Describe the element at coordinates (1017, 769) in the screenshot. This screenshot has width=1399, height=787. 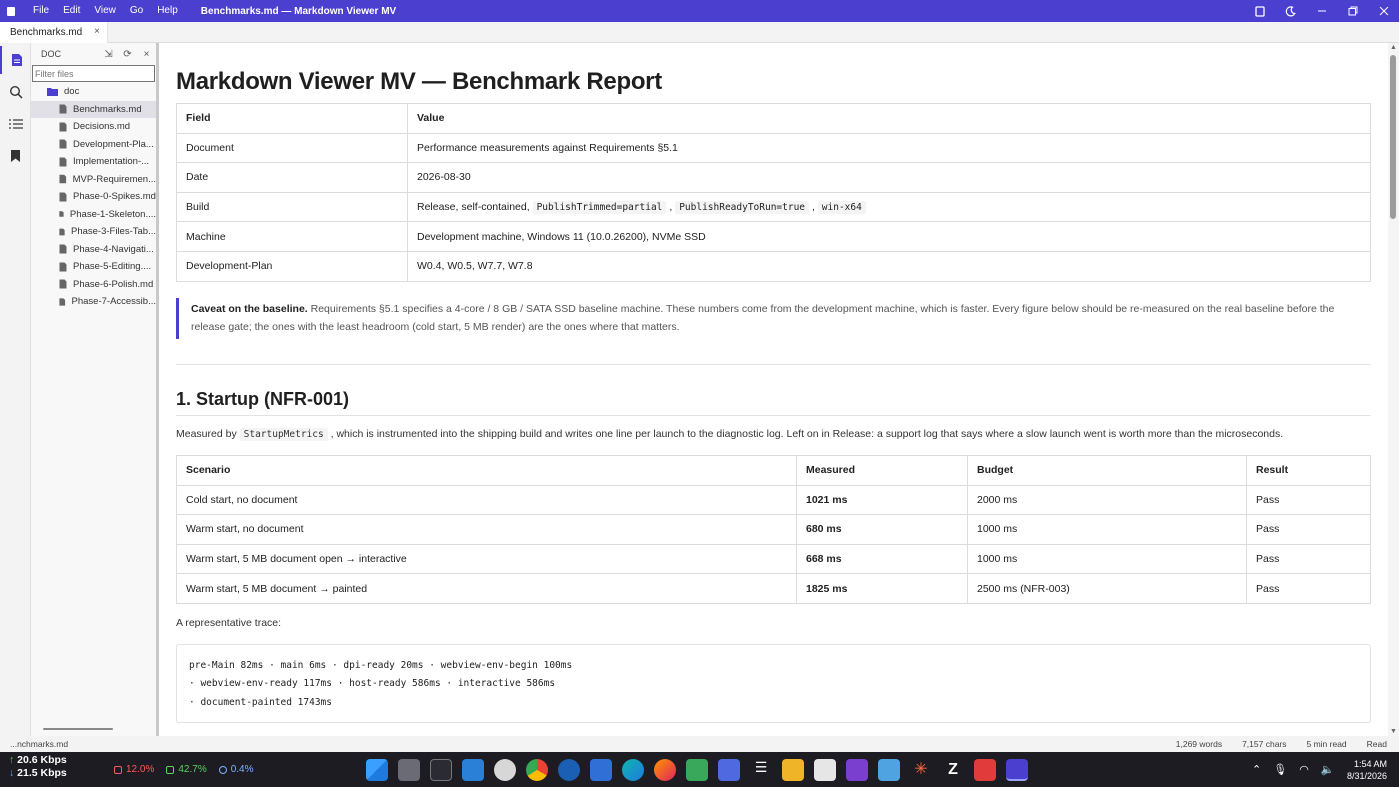
I see `markdown-viewer-taskbar-icon` at that location.